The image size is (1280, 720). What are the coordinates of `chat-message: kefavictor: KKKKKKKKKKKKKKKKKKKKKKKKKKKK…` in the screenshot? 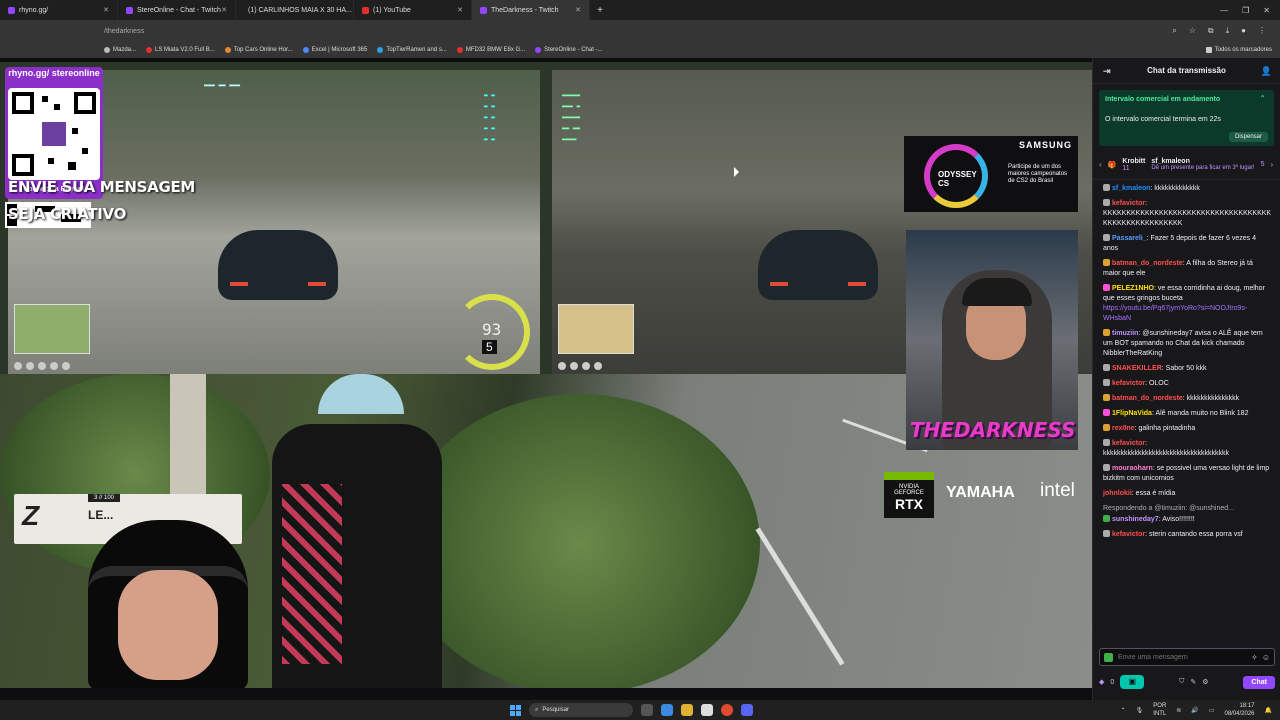 It's located at (1187, 214).